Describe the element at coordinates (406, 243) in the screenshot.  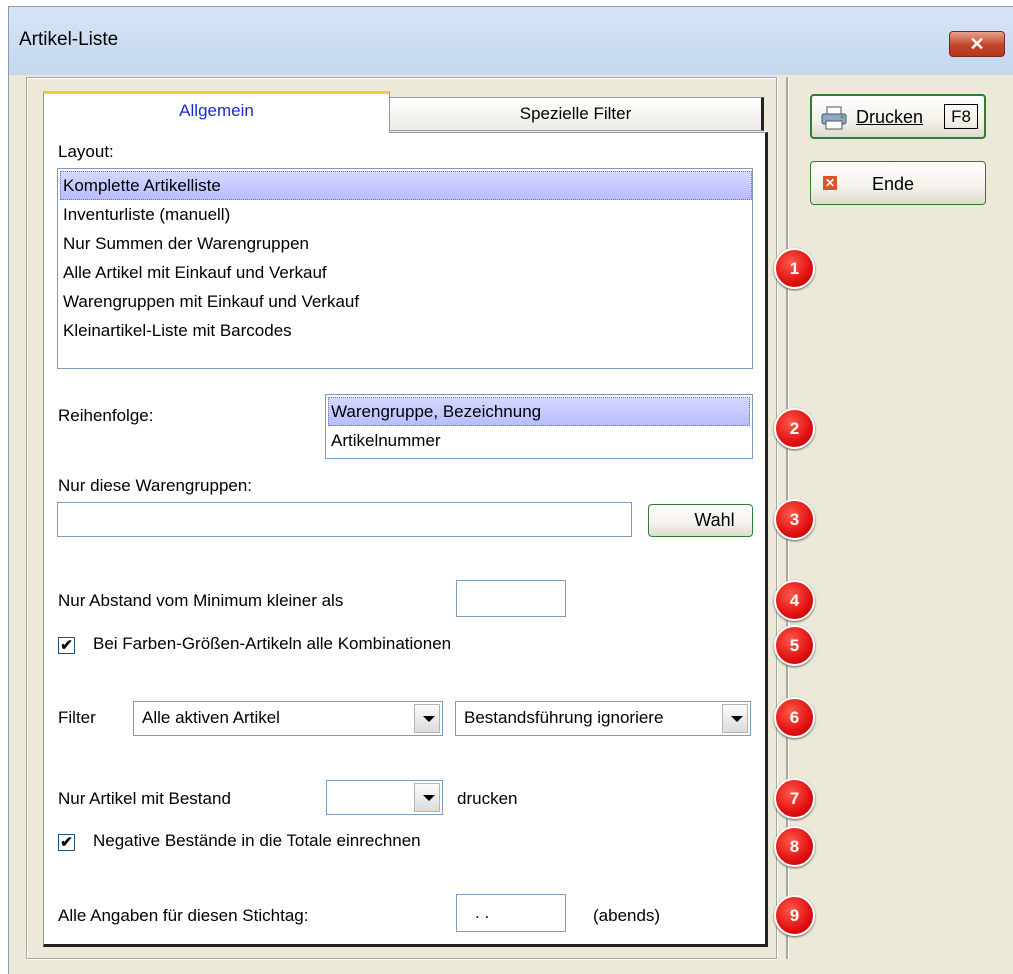
I see `list-item: Nur Summen der Warengruppen` at that location.